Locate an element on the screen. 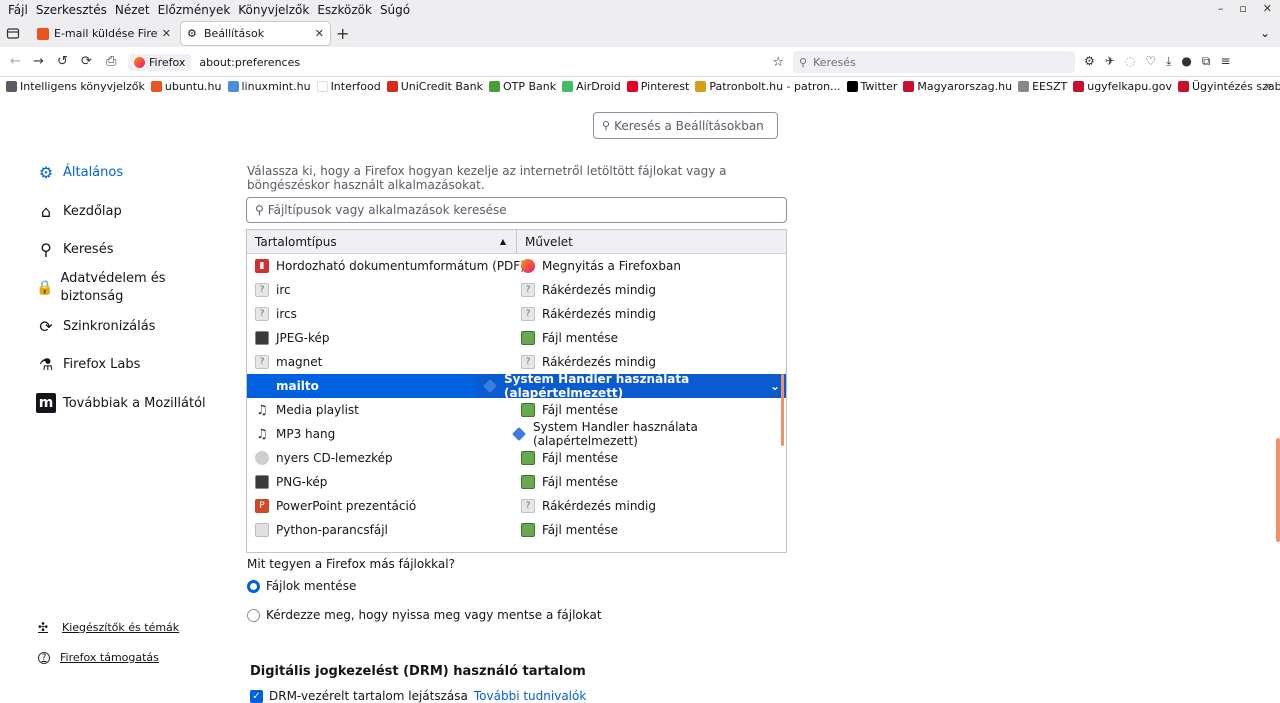  tab-settings: ⚙ Beállítások ✕ is located at coordinates (255, 33).